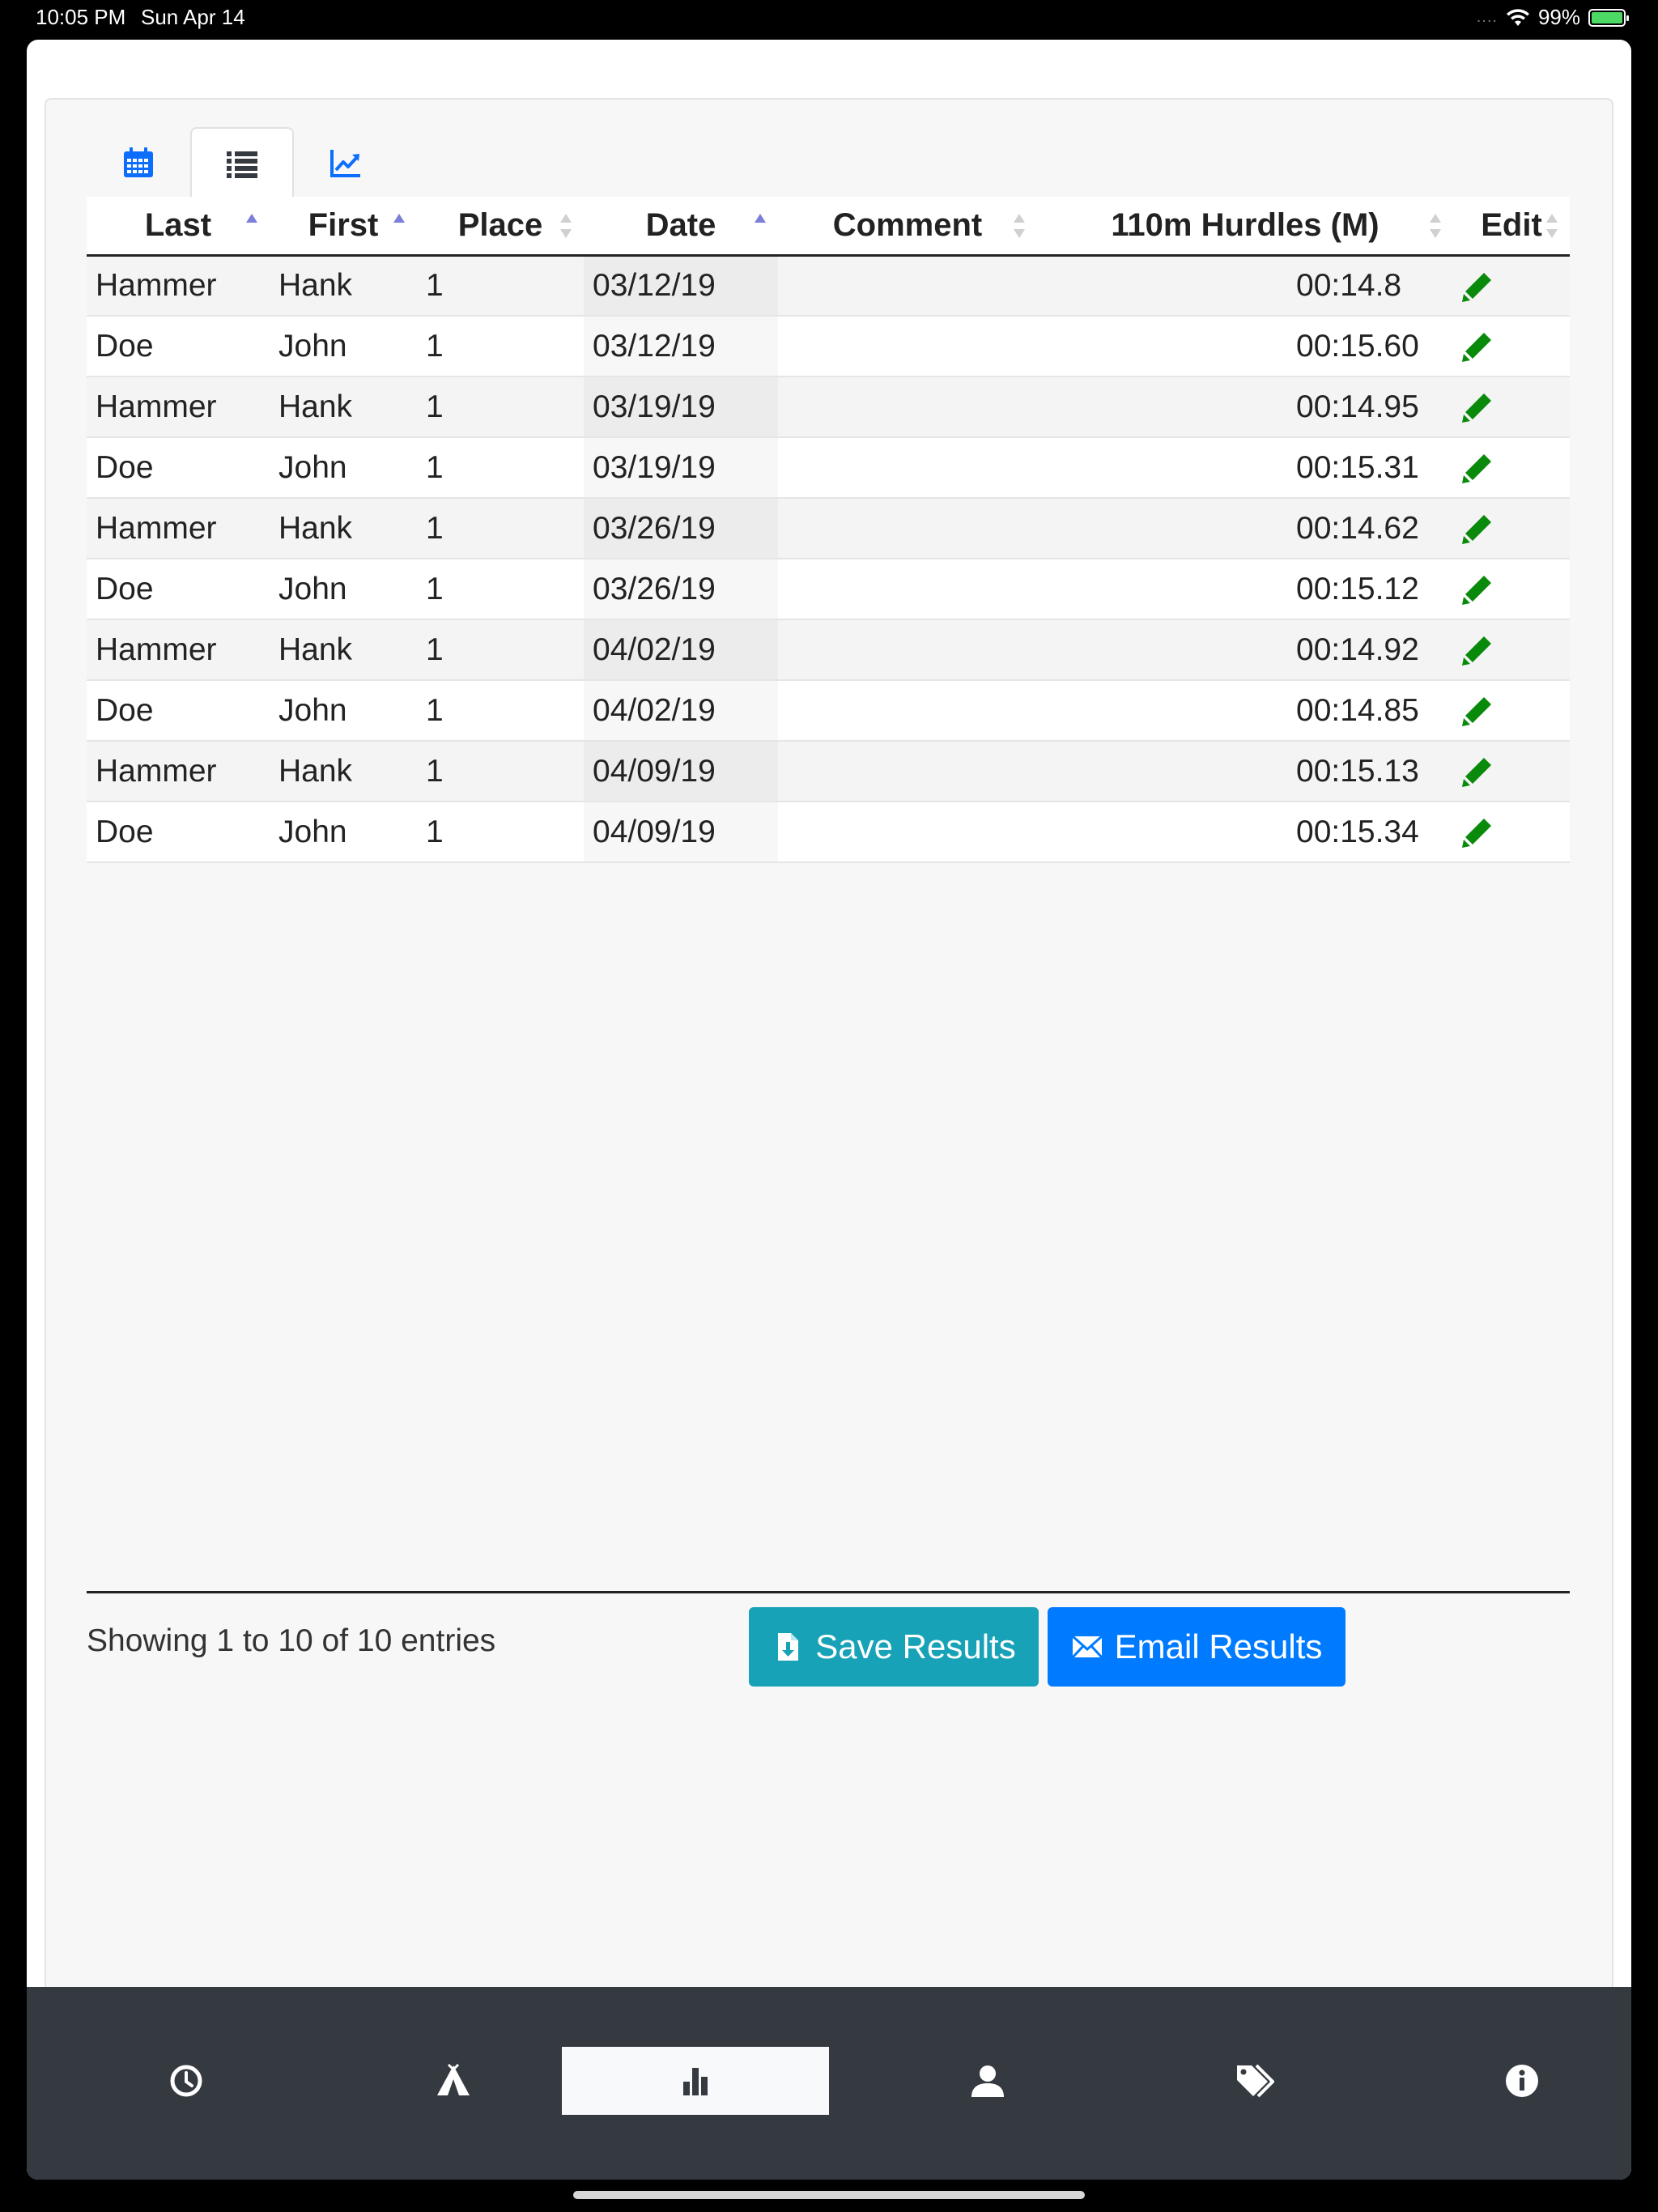  I want to click on battery-level, so click(1607, 17).